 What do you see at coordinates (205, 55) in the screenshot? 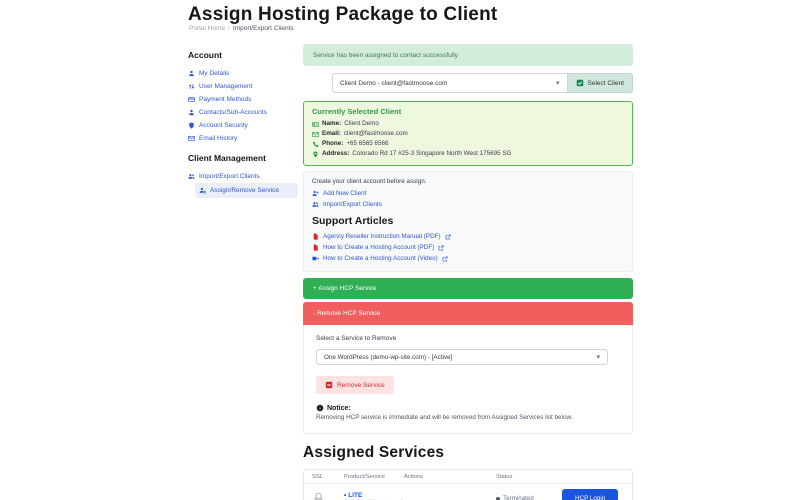
I see `sidebar-account-heading: Account` at bounding box center [205, 55].